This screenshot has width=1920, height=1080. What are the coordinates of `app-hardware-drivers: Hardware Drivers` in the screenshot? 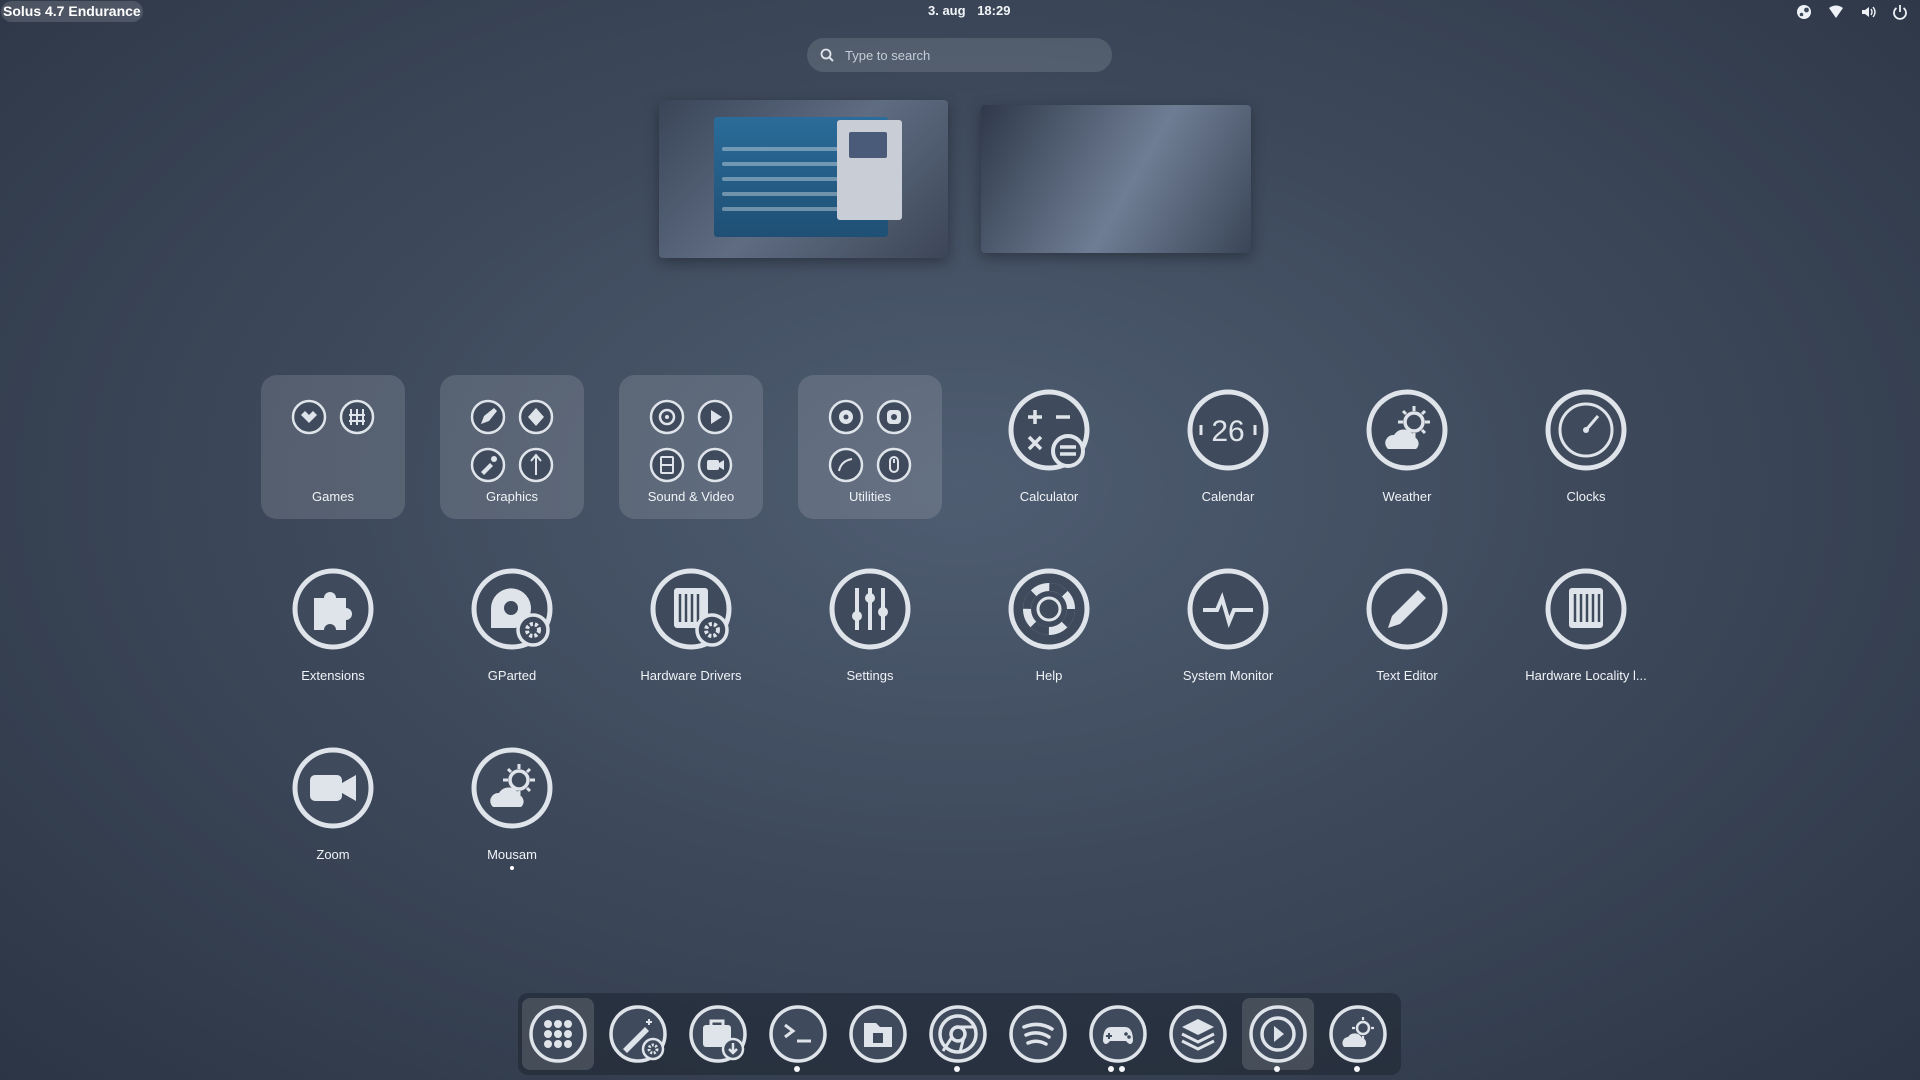 It's located at (691, 626).